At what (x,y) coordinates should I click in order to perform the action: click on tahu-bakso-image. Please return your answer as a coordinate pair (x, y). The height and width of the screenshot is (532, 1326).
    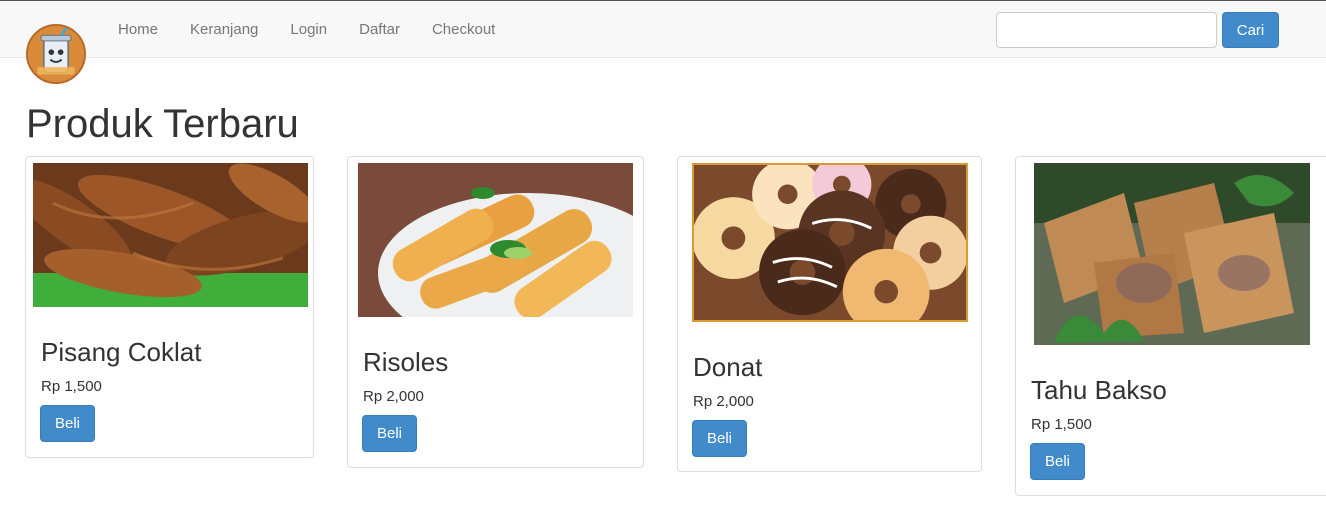
    Looking at the image, I should click on (1172, 254).